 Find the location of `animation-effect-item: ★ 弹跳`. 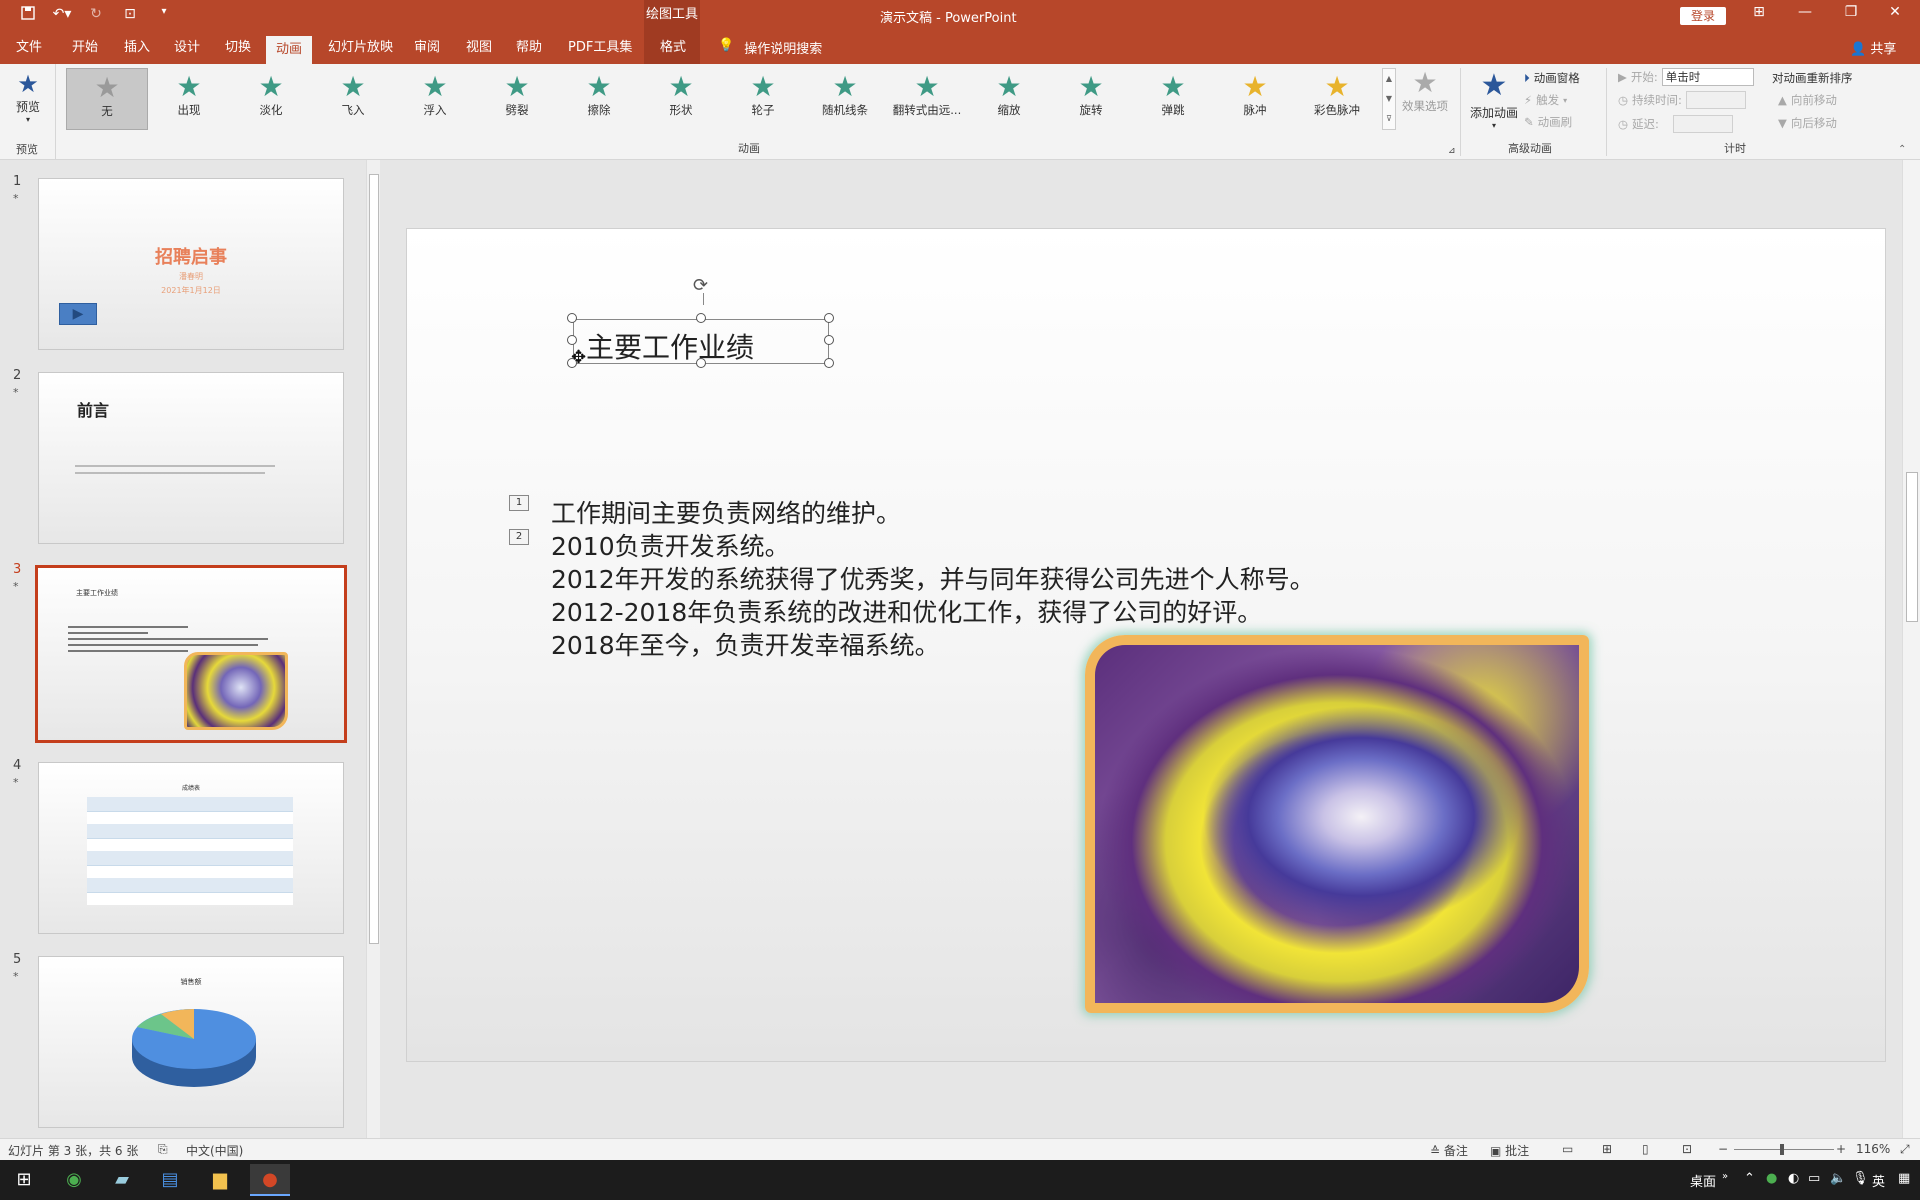

animation-effect-item: ★ 弹跳 is located at coordinates (1173, 99).